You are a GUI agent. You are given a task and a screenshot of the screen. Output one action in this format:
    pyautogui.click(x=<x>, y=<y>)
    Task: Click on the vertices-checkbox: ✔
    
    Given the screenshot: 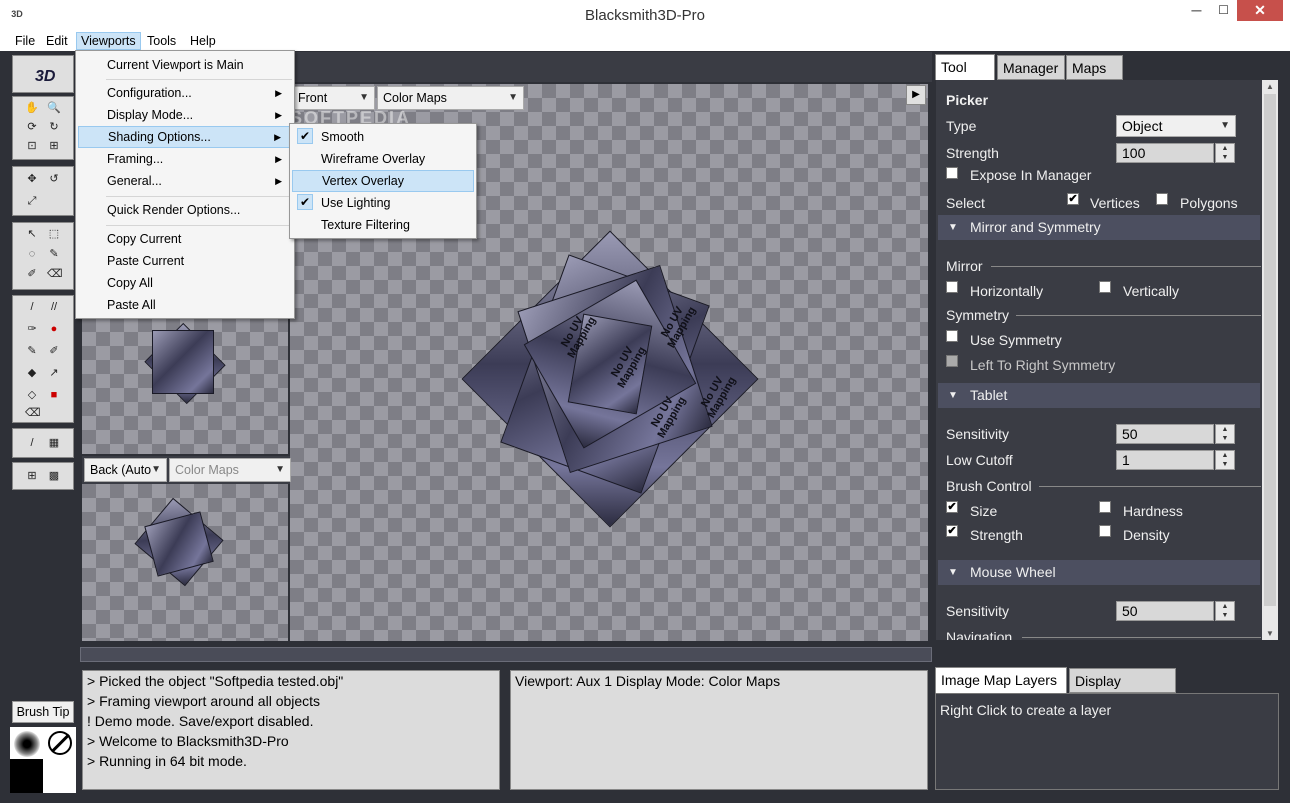 What is the action you would take?
    pyautogui.click(x=1073, y=199)
    